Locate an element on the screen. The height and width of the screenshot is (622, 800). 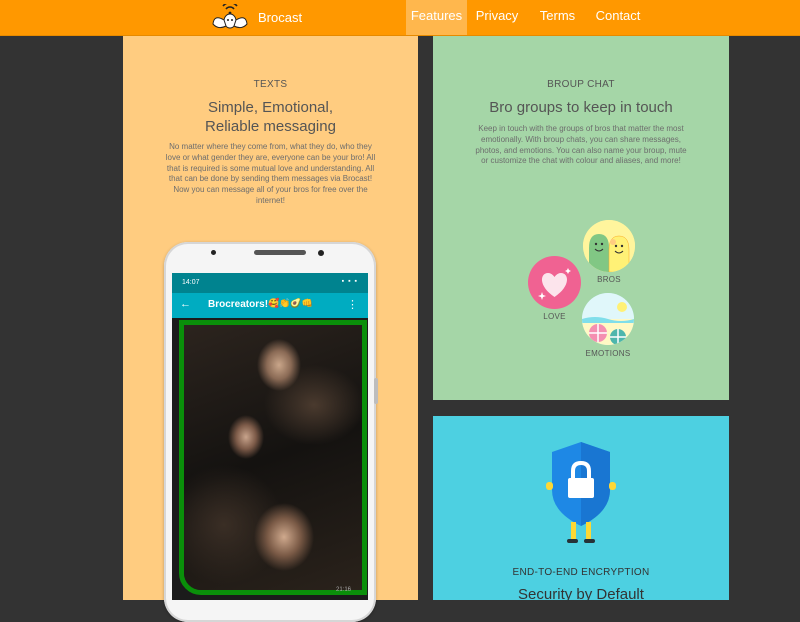
bros-circle is located at coordinates (609, 246).